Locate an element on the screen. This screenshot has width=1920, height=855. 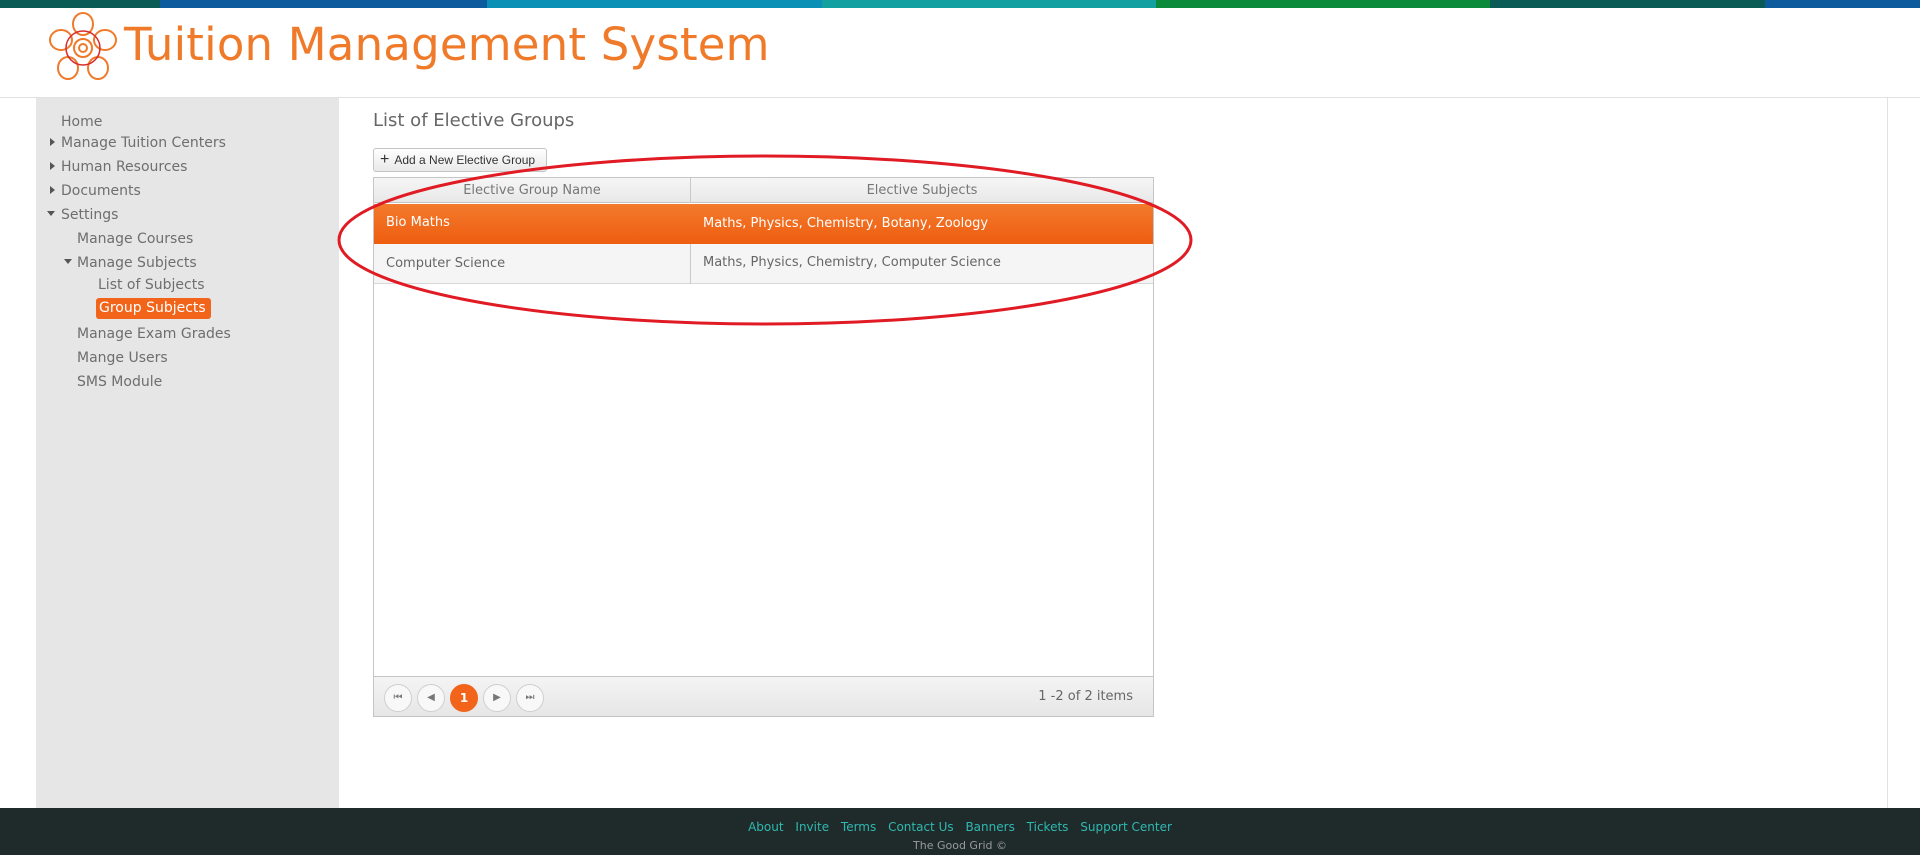
content-right-border is located at coordinates (1887, 453).